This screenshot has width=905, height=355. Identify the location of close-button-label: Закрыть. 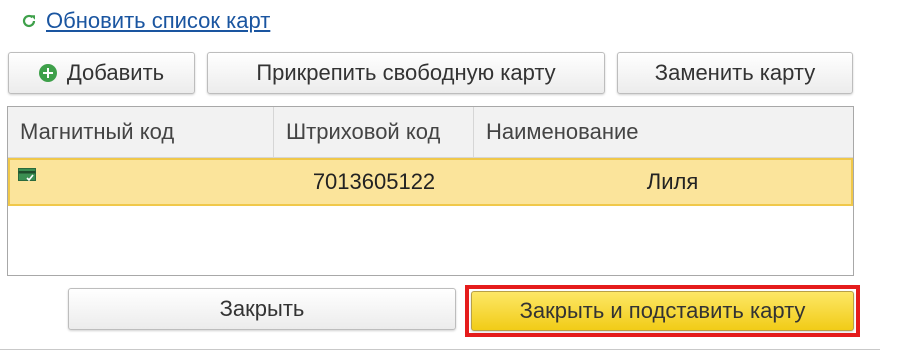
(262, 308).